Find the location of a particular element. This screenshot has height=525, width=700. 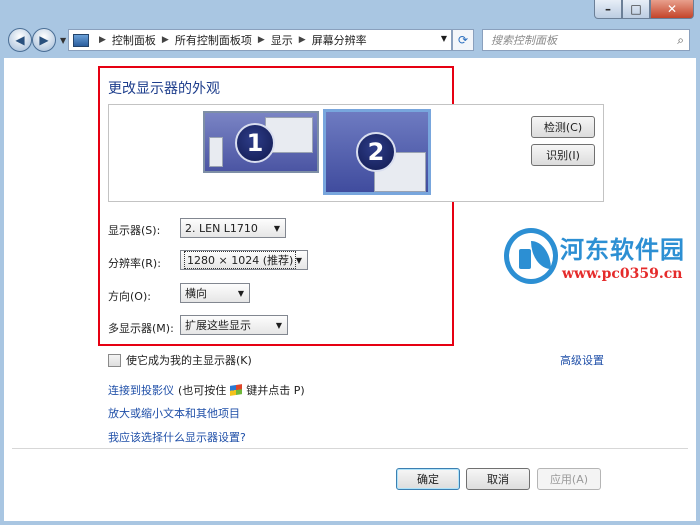

ok-button: 确定 is located at coordinates (428, 479).